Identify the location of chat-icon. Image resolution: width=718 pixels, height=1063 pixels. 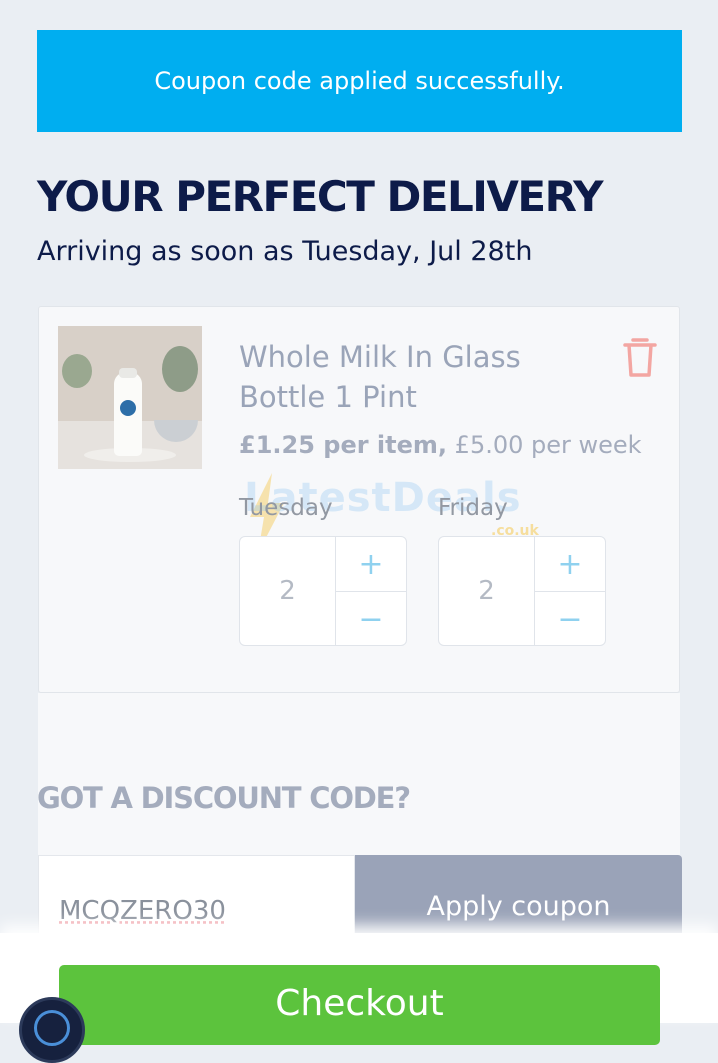
(52, 1030).